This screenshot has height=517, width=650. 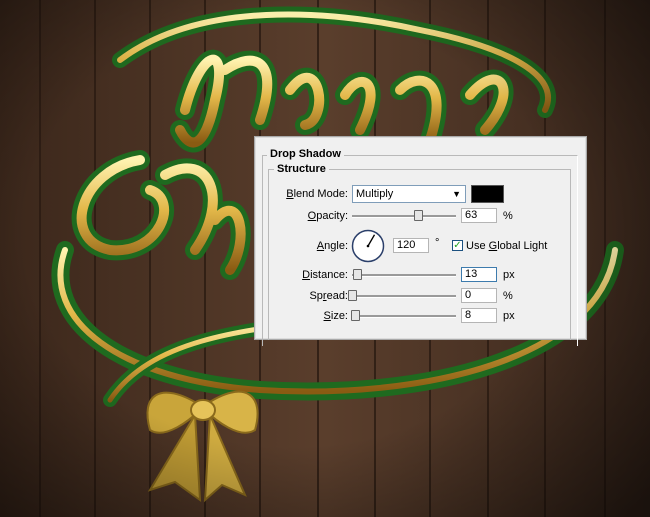 I want to click on blend-mode-value: Multiply, so click(x=375, y=194).